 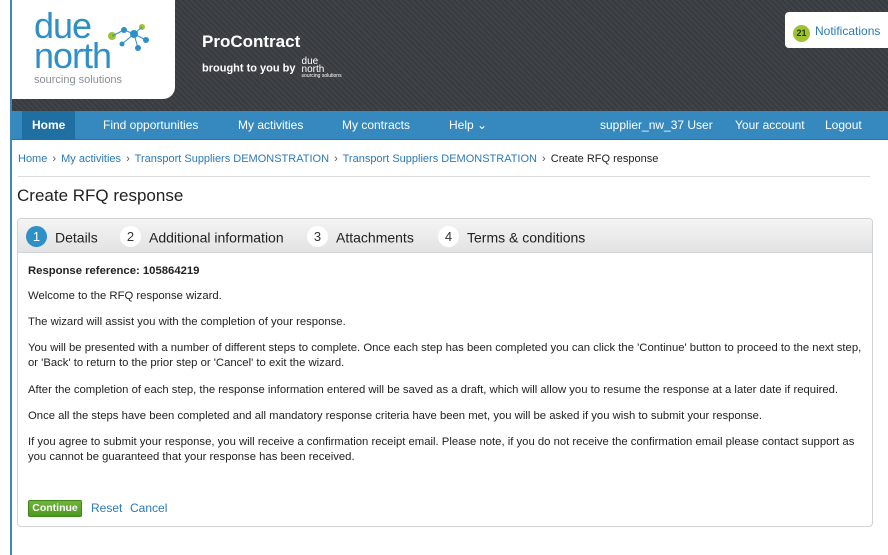 What do you see at coordinates (770, 125) in the screenshot?
I see `nav-your-account: Your account` at bounding box center [770, 125].